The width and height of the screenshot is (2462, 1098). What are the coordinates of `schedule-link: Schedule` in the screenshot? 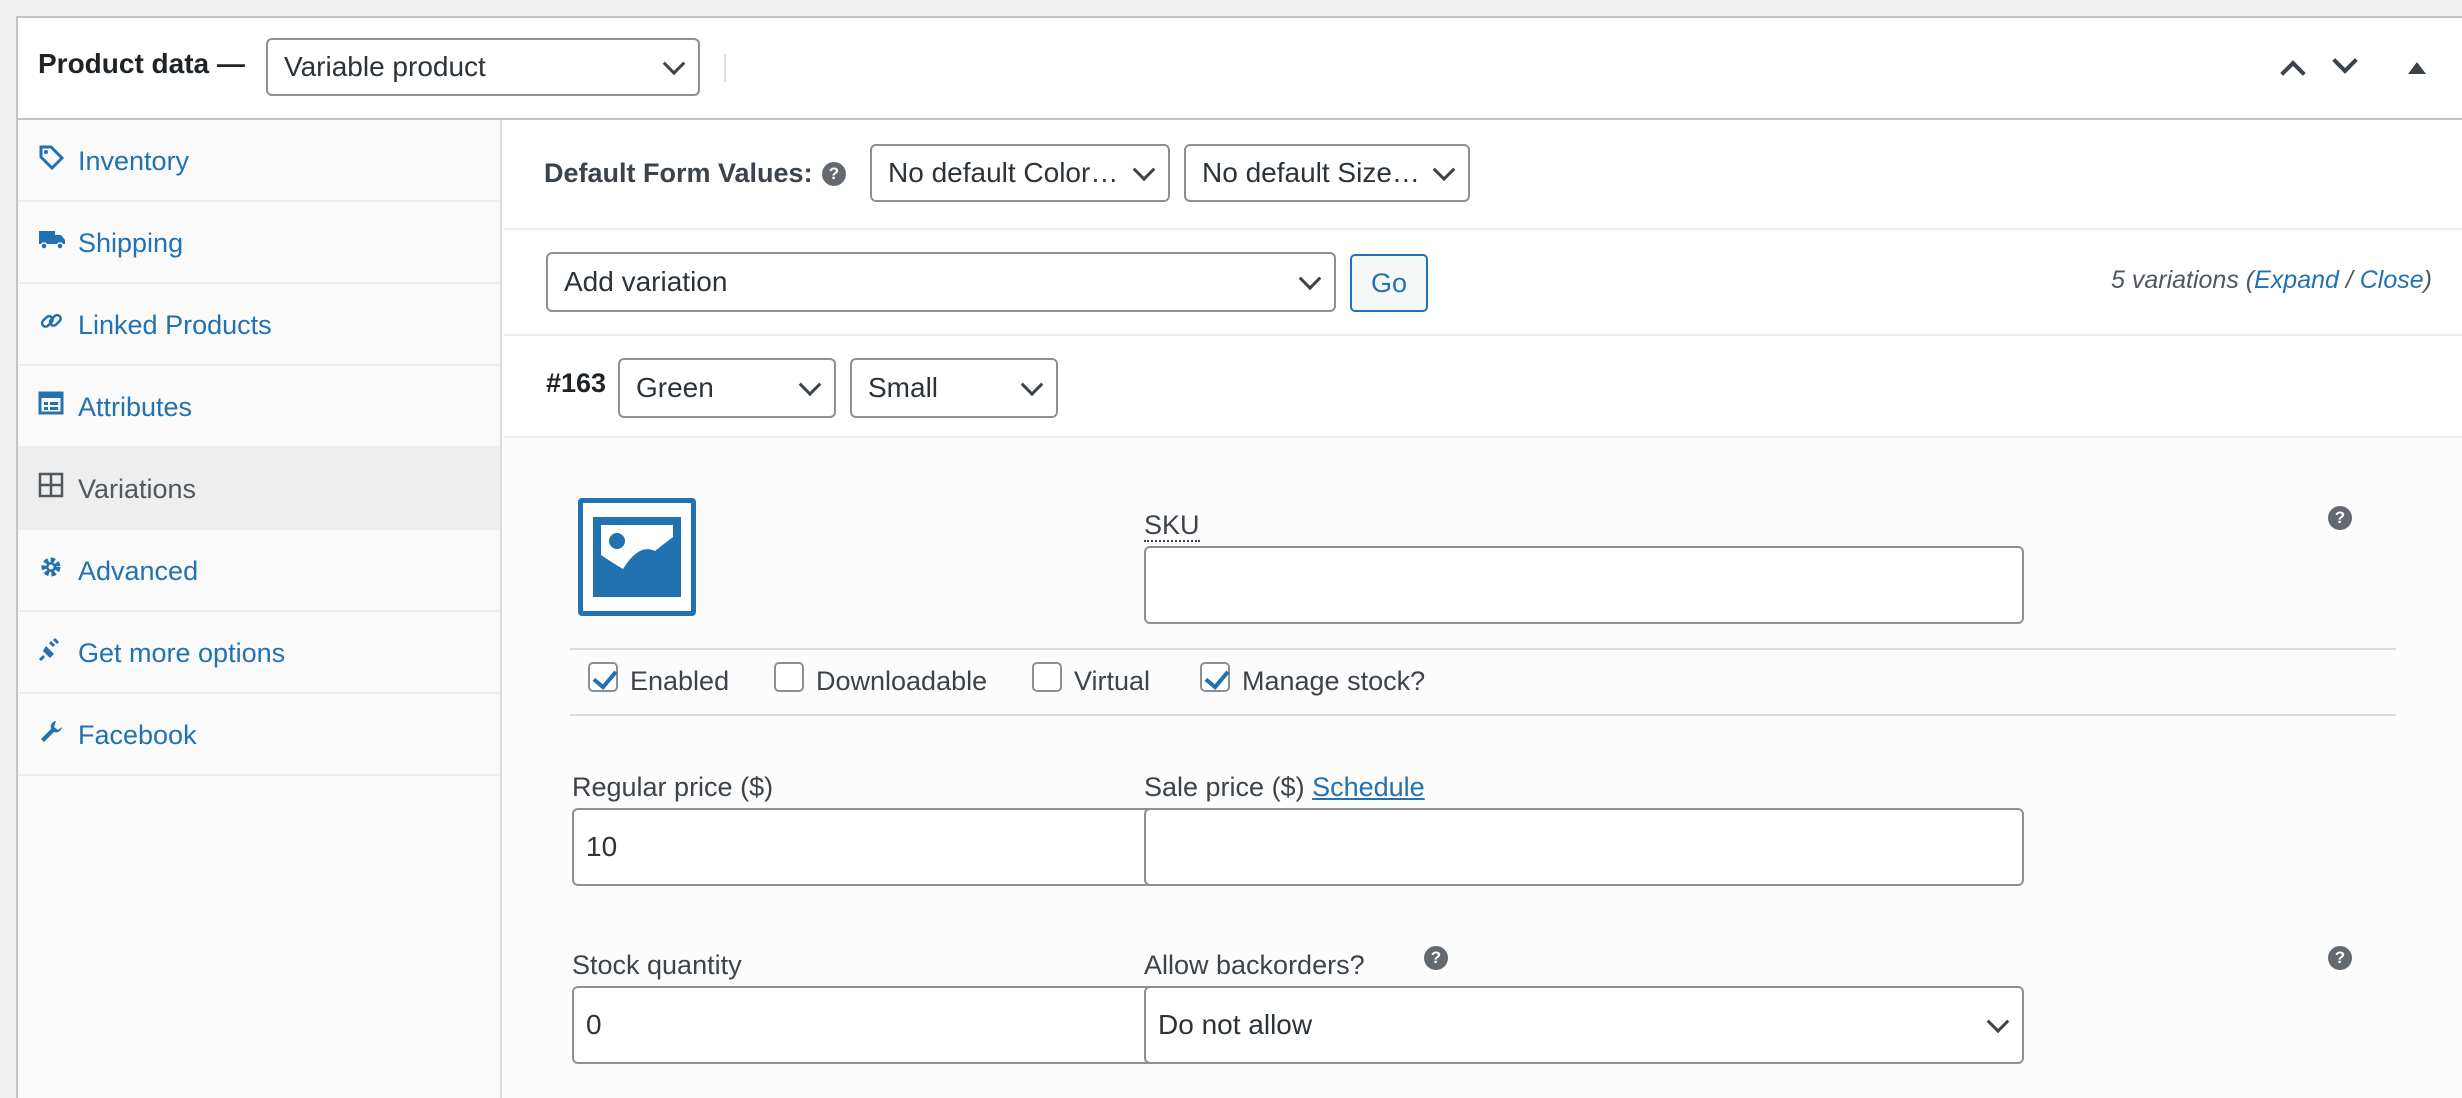 It's located at (1368, 787).